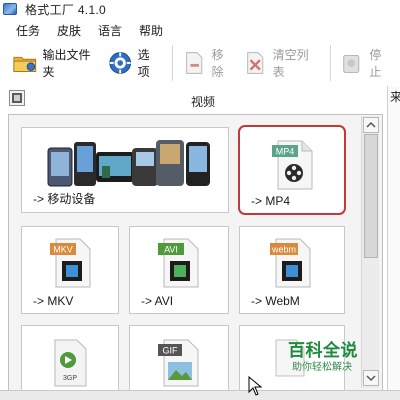  I want to click on menu-language: 语言, so click(110, 30).